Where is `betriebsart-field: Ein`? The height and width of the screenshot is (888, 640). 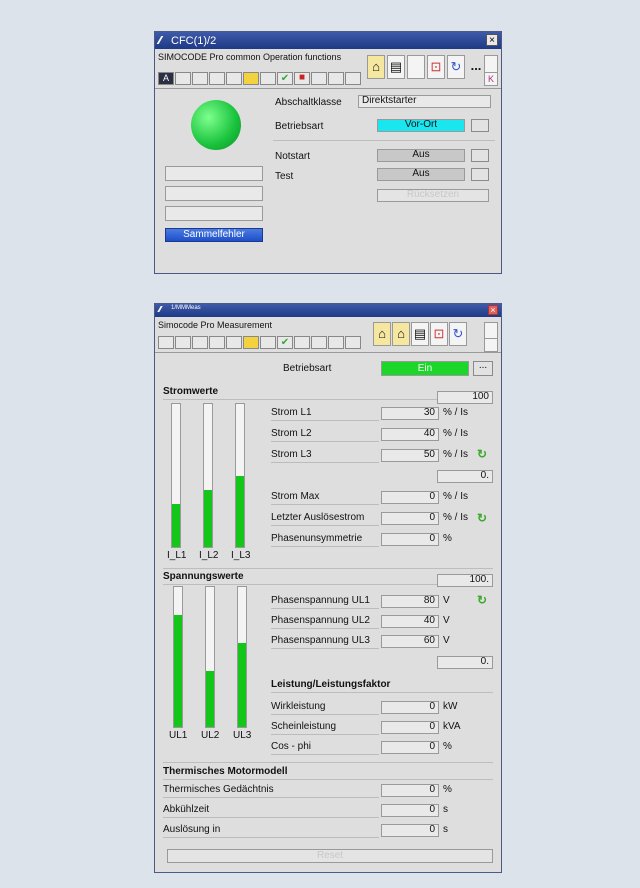
betriebsart-field: Ein is located at coordinates (425, 368).